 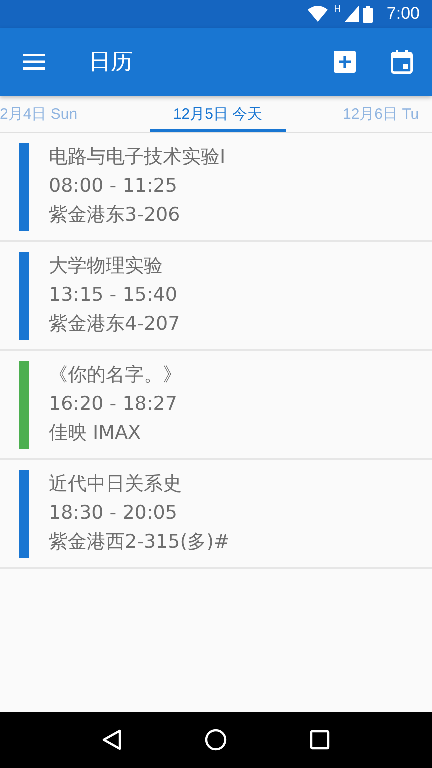 What do you see at coordinates (216, 514) in the screenshot?
I see `event-item: 近代中日关系史 18:30 - 20:05 紫金港西2-315(多)#` at bounding box center [216, 514].